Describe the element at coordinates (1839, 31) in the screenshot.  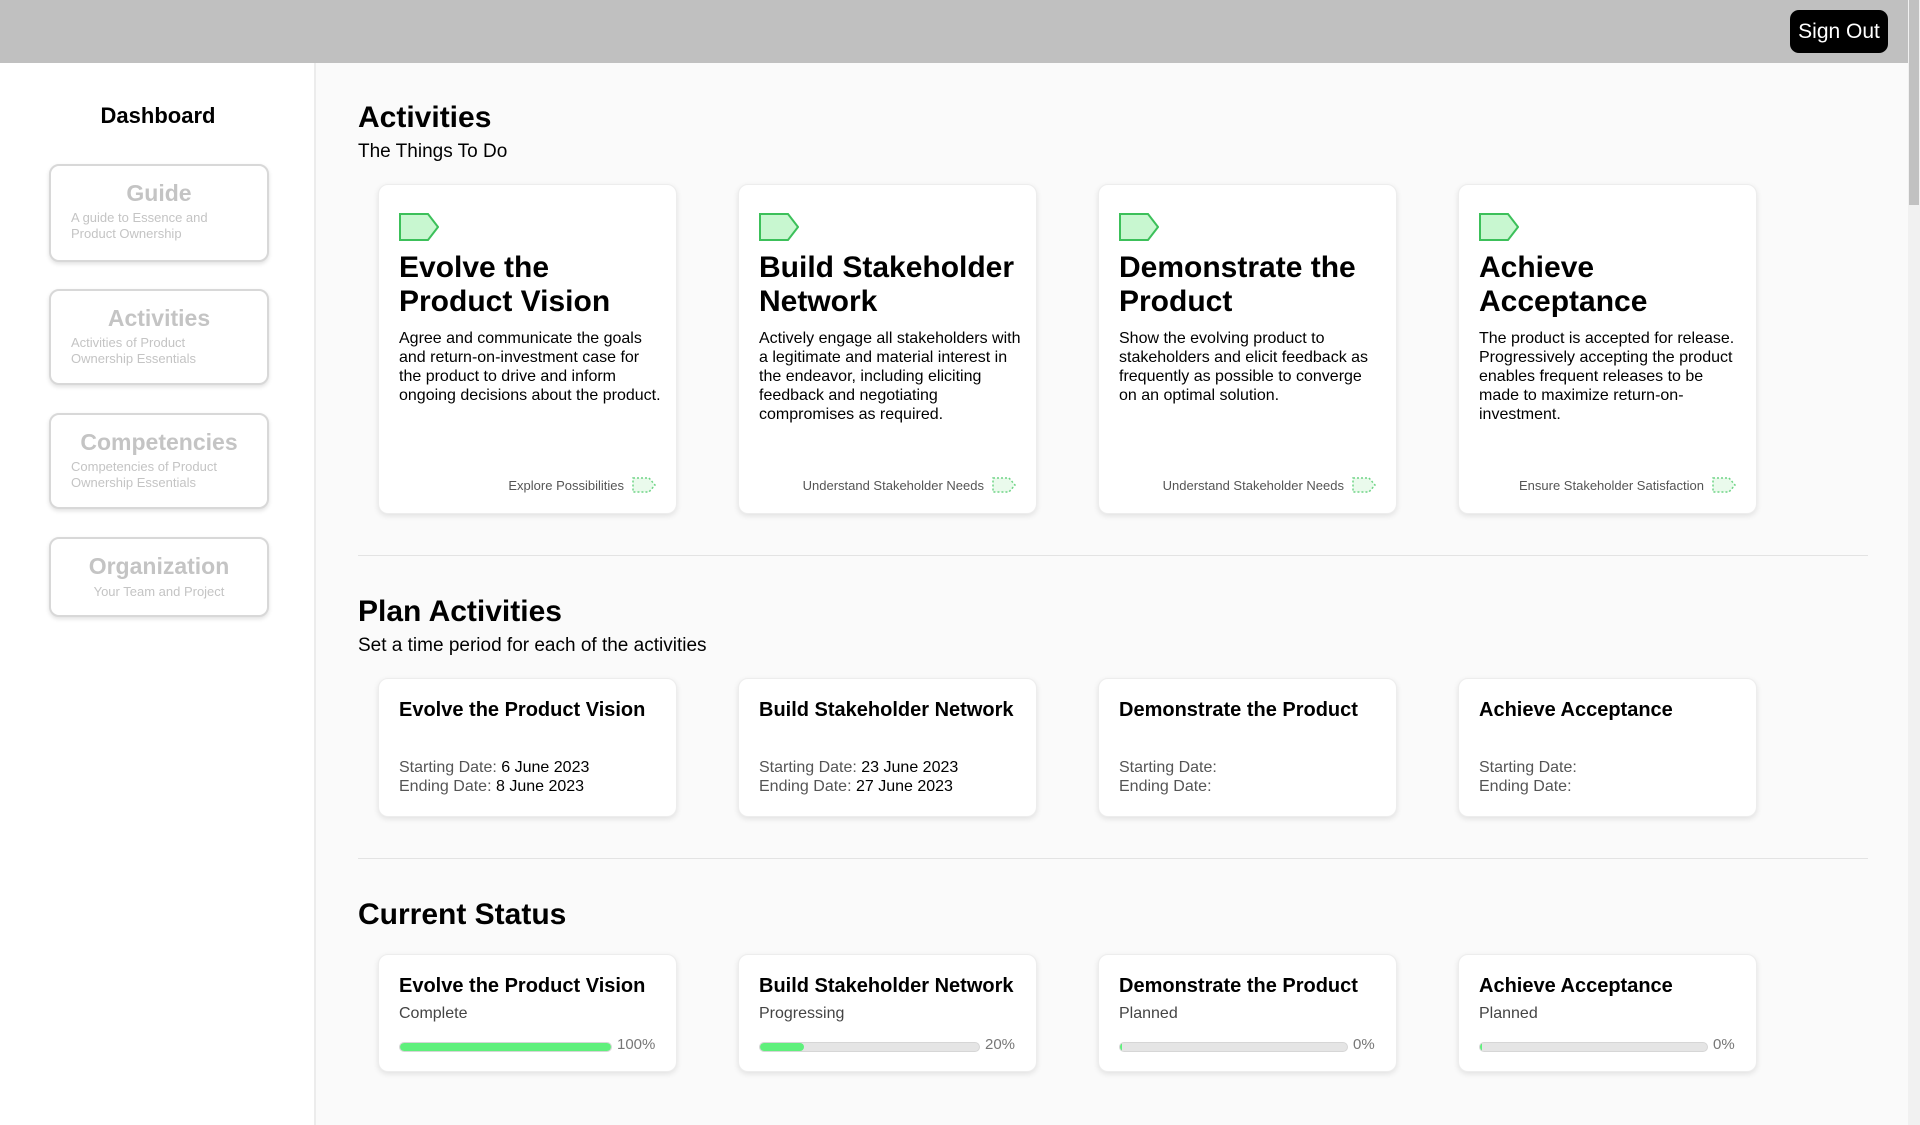
I see `sign-out-button: Sign Out` at that location.